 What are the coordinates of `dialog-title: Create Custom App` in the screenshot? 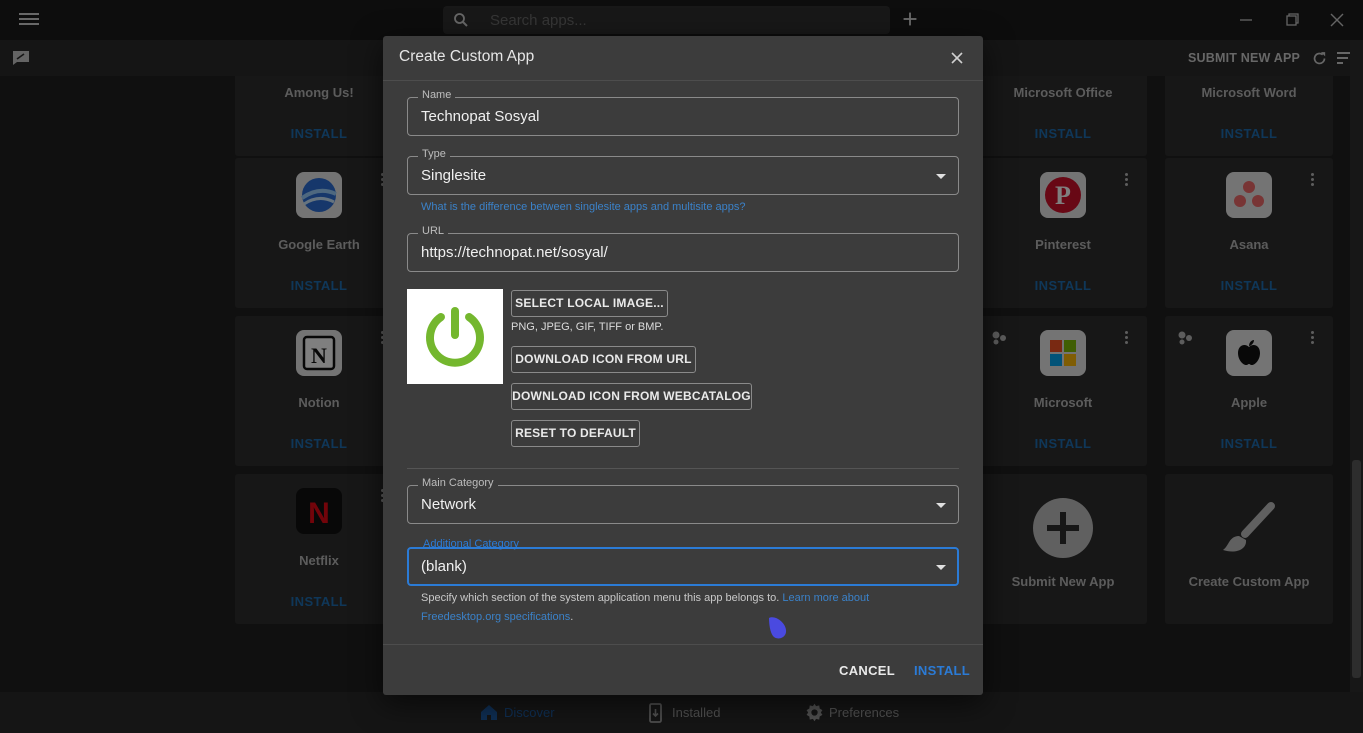 It's located at (467, 56).